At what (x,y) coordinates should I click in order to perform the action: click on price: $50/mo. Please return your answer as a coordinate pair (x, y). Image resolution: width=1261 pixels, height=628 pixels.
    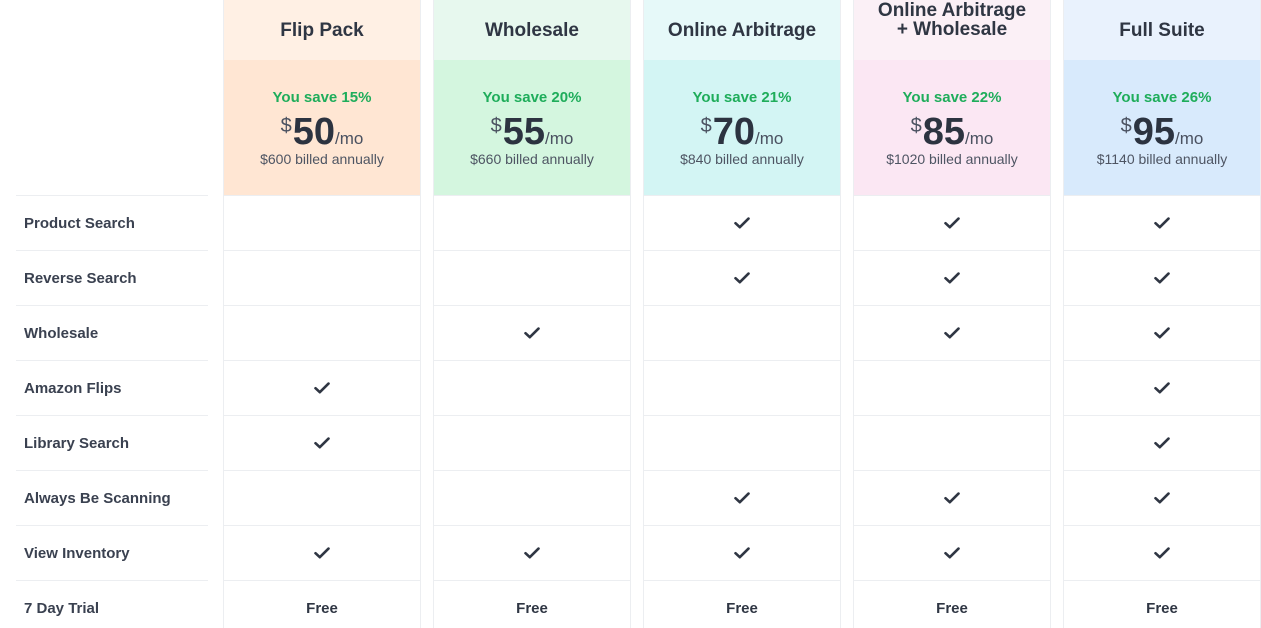
    Looking at the image, I should click on (322, 132).